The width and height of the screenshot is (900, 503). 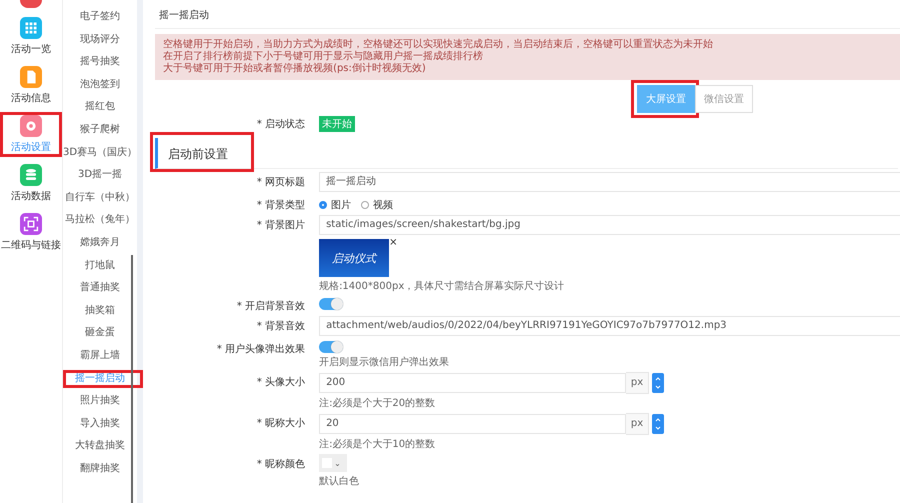 I want to click on highlight-frame, so click(x=31, y=134).